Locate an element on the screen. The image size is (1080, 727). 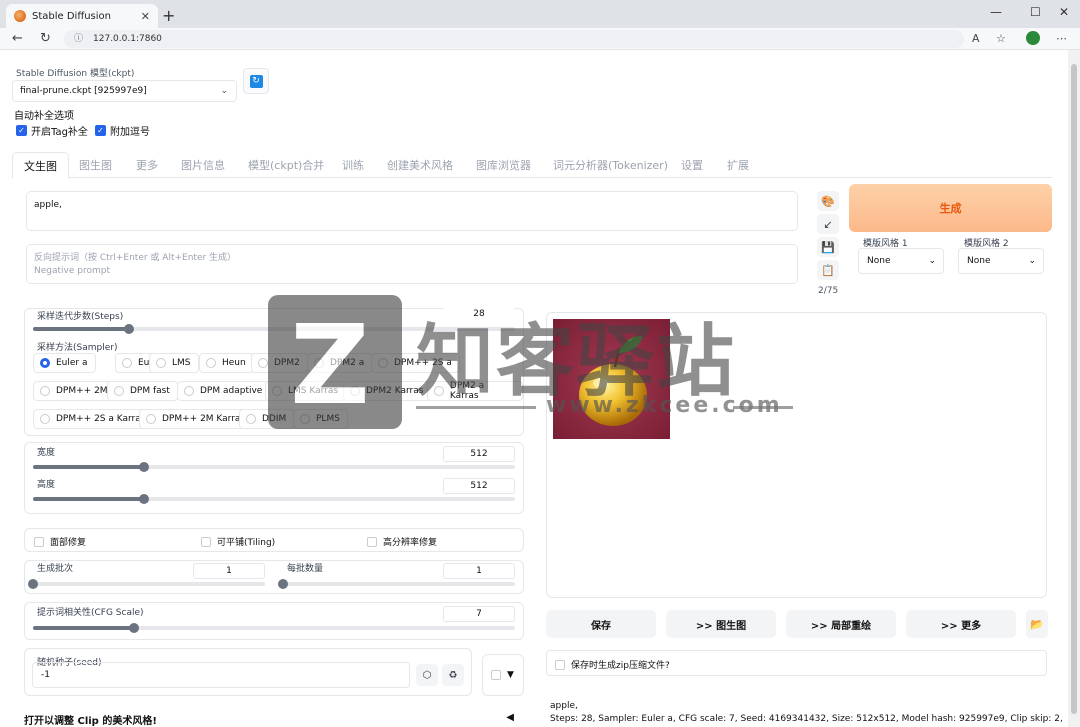
width-value: 512 is located at coordinates (479, 454).